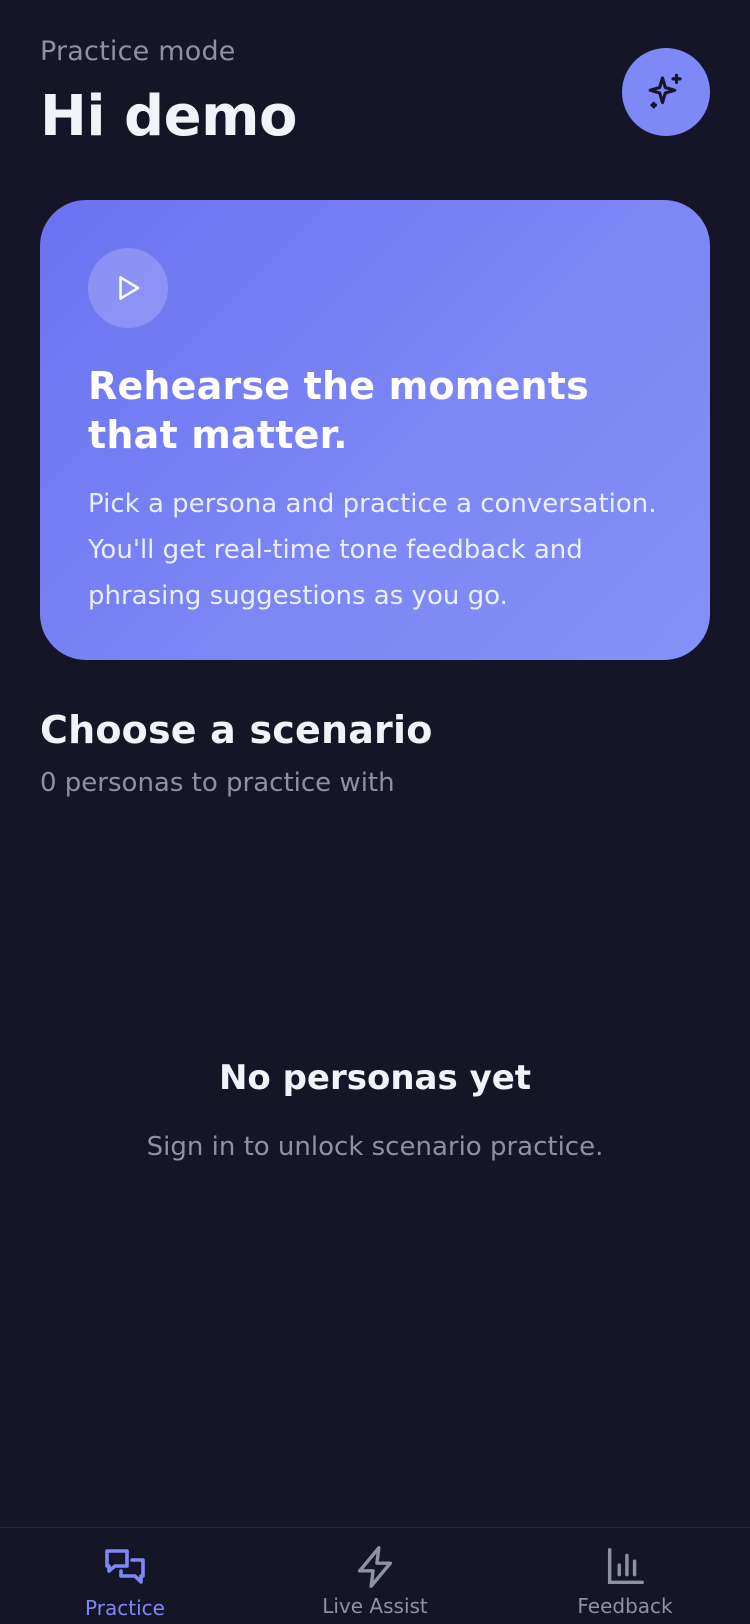 The height and width of the screenshot is (1624, 750). I want to click on tab-feedback: Feedback, so click(625, 1581).